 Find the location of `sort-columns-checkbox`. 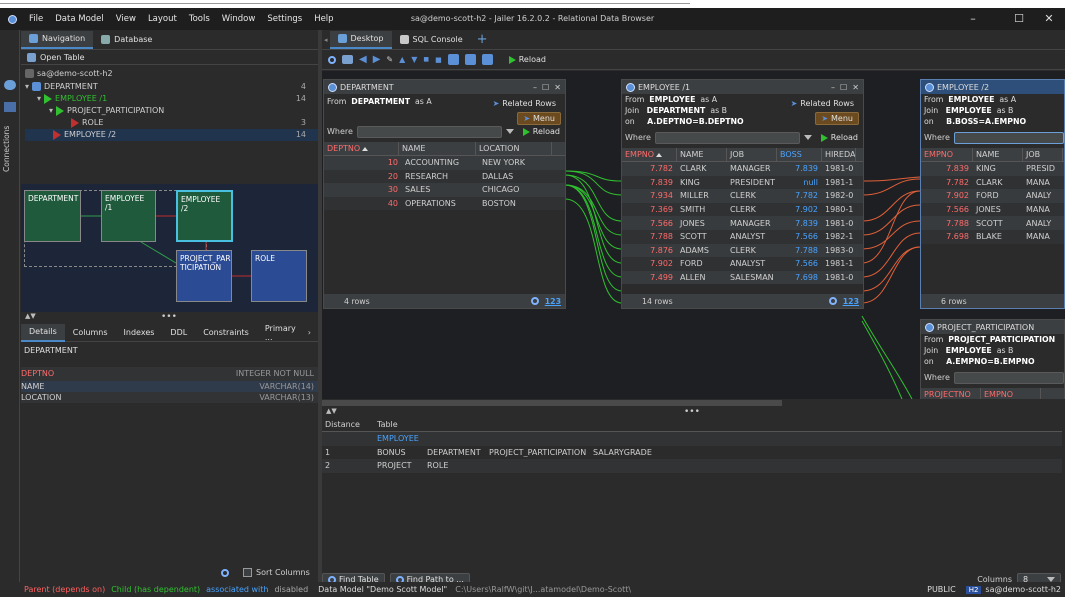

sort-columns-checkbox is located at coordinates (247, 572).